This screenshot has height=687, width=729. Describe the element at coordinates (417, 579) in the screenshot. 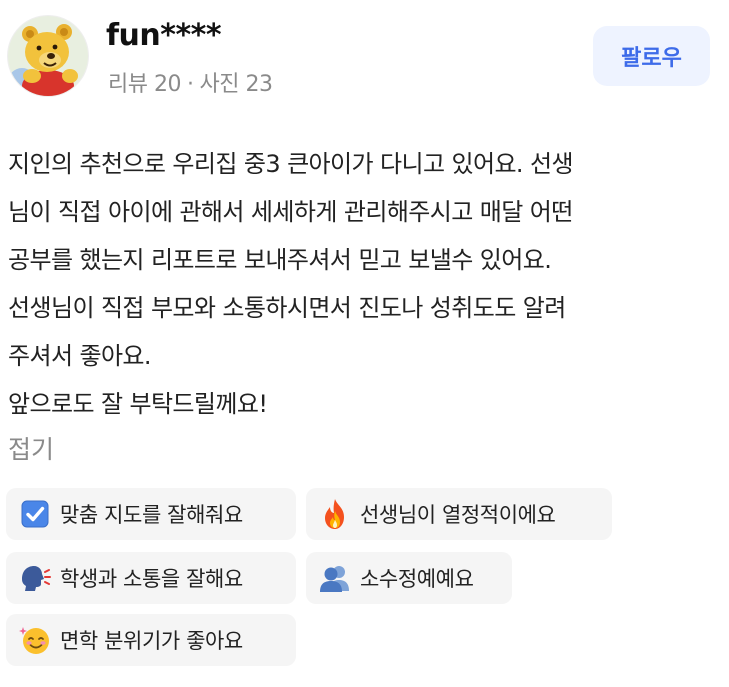

I see `tag-label: 소수정예예요` at that location.